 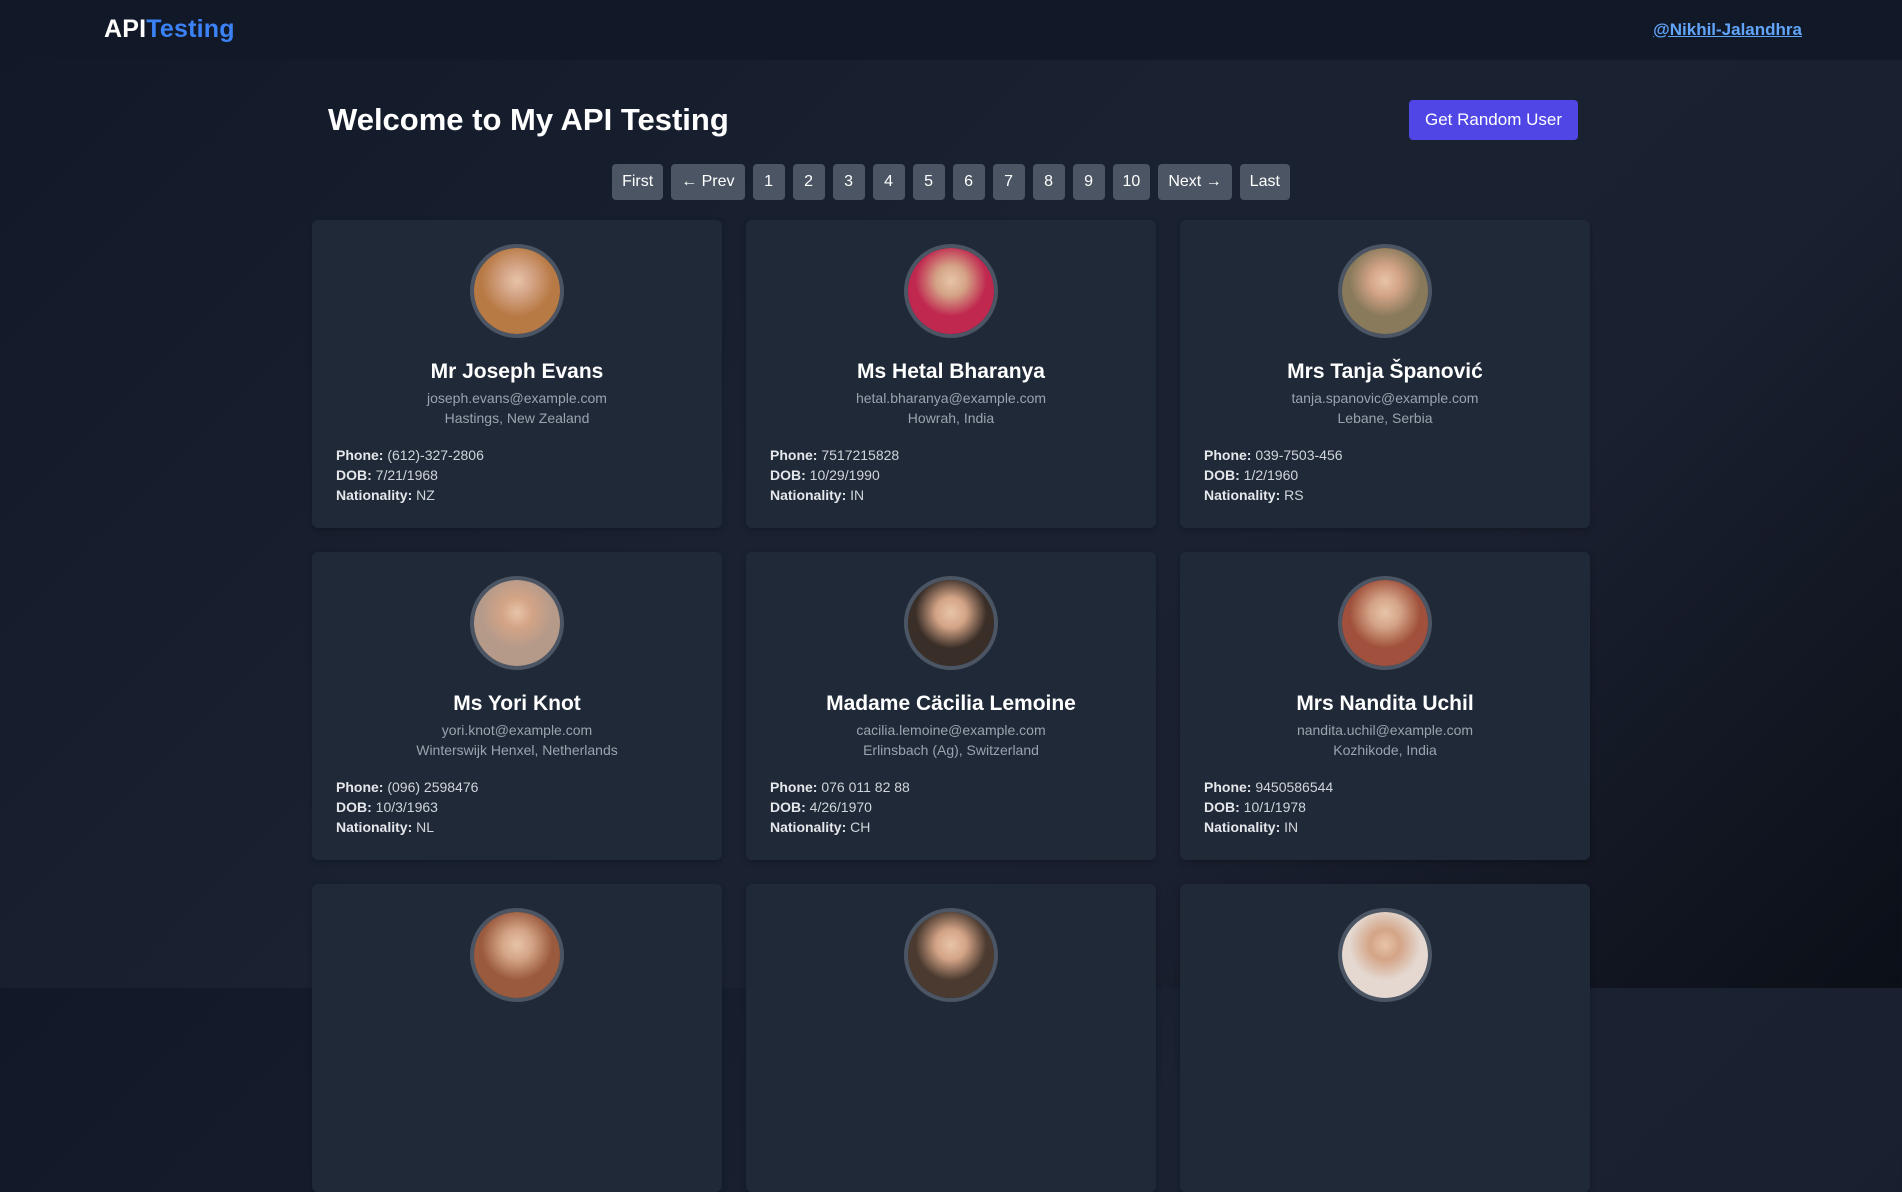 I want to click on page-button-8: 8, so click(x=1048, y=182).